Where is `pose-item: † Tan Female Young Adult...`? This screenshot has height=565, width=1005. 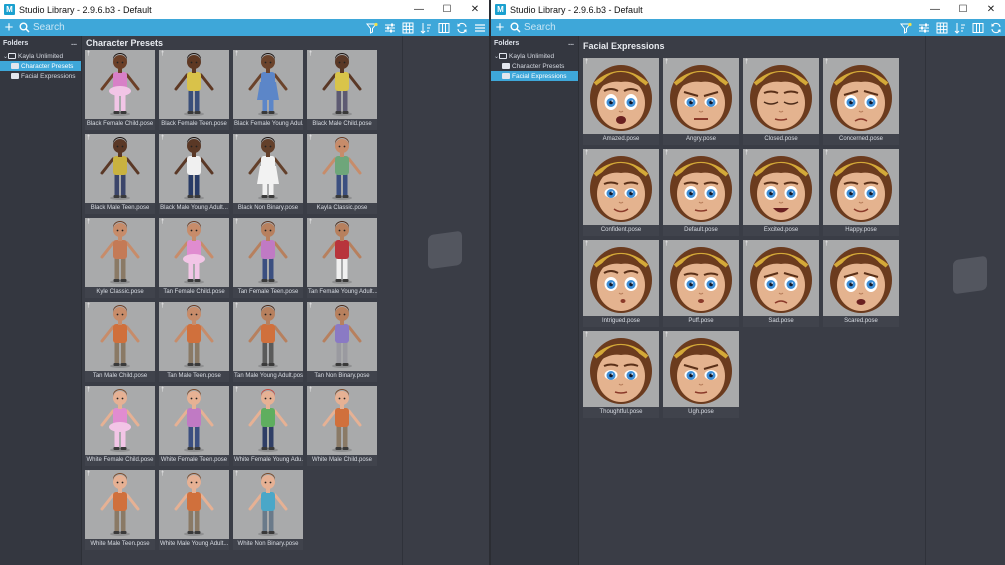
pose-item: † Tan Female Young Adult... is located at coordinates (342, 258).